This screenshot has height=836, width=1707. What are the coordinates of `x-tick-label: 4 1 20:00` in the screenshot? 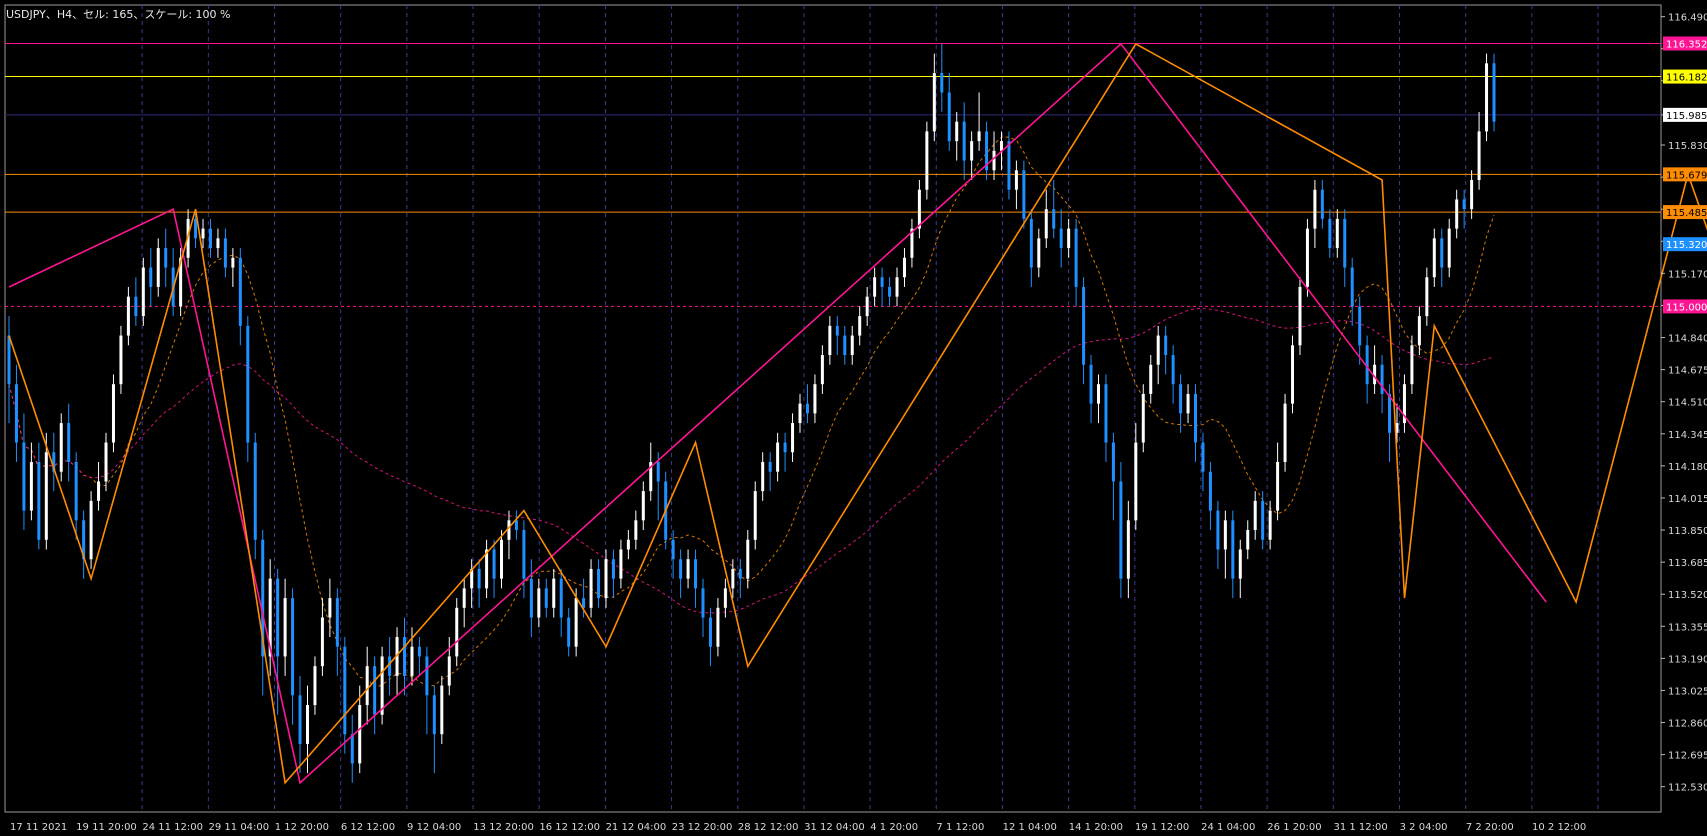 It's located at (894, 827).